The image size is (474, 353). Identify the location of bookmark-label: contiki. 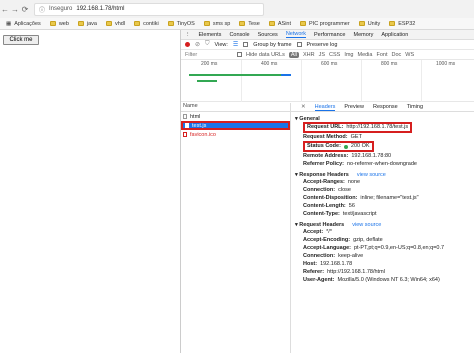
(151, 23).